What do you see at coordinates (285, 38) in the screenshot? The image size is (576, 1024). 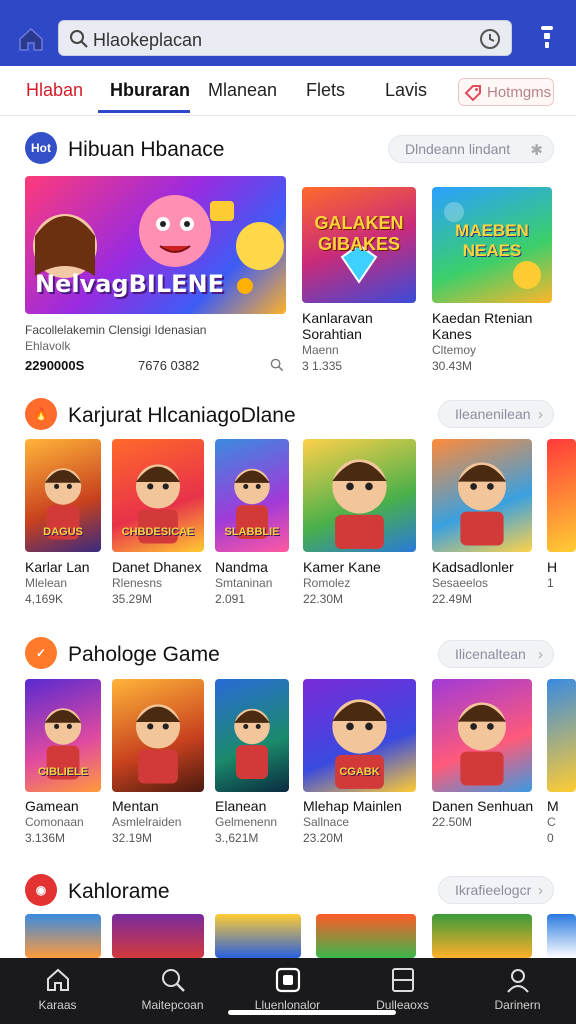 I see `search-input: Hlaokeplacan` at bounding box center [285, 38].